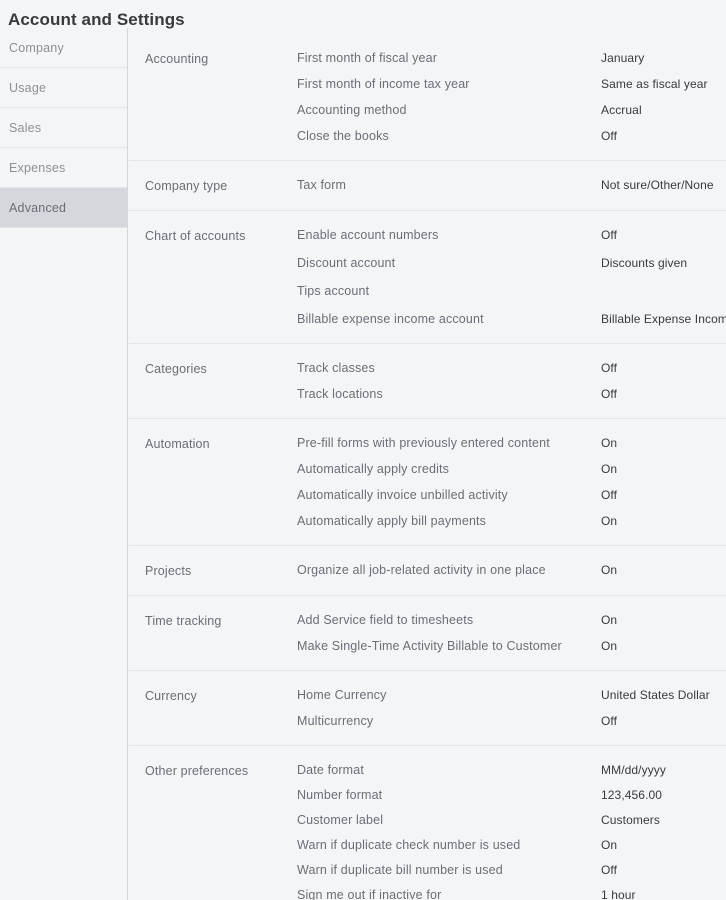 The image size is (726, 900). I want to click on setting-value: Billable Expense Income, so click(663, 319).